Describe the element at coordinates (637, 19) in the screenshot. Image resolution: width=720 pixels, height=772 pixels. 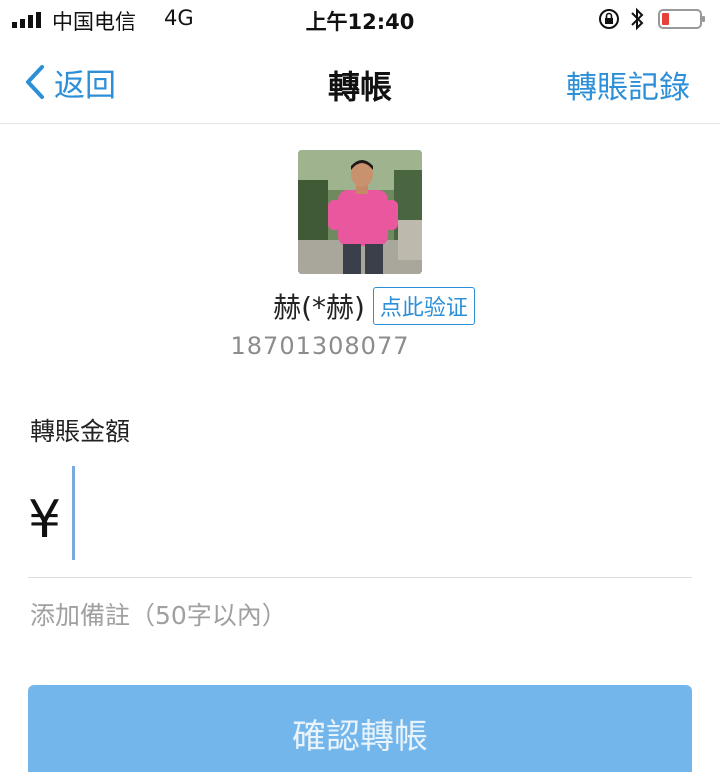
I see `bluetooth-icon` at that location.